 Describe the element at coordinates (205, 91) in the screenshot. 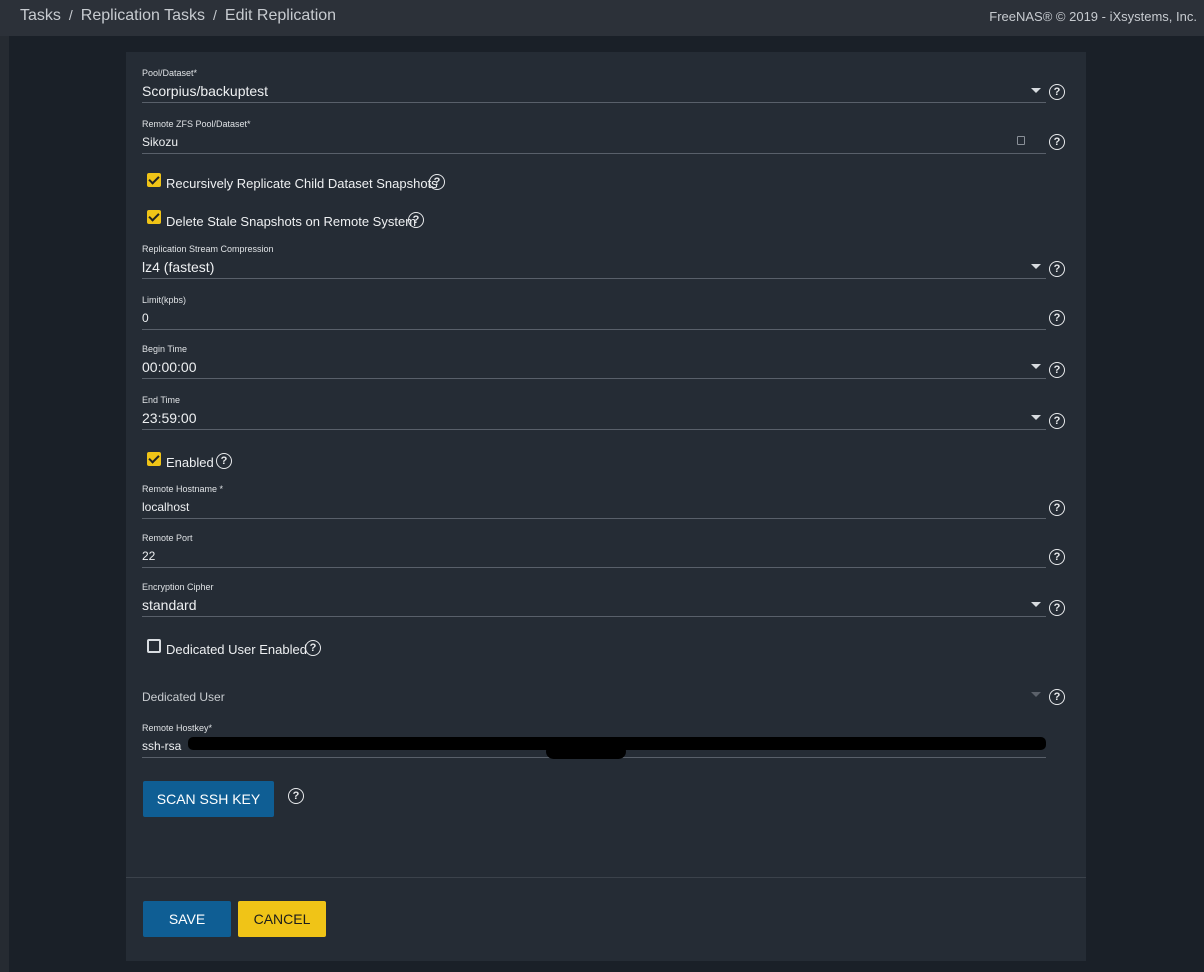

I see `pool-dataset-value: Scorpius/backuptest` at that location.